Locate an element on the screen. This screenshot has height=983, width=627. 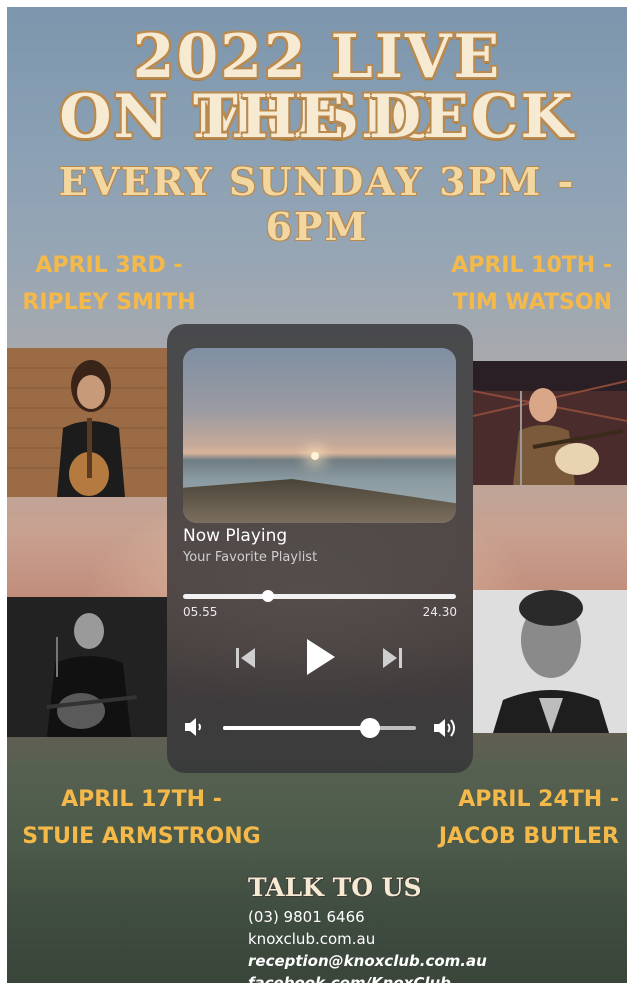
contact-title: TALK TO US is located at coordinates (335, 887).